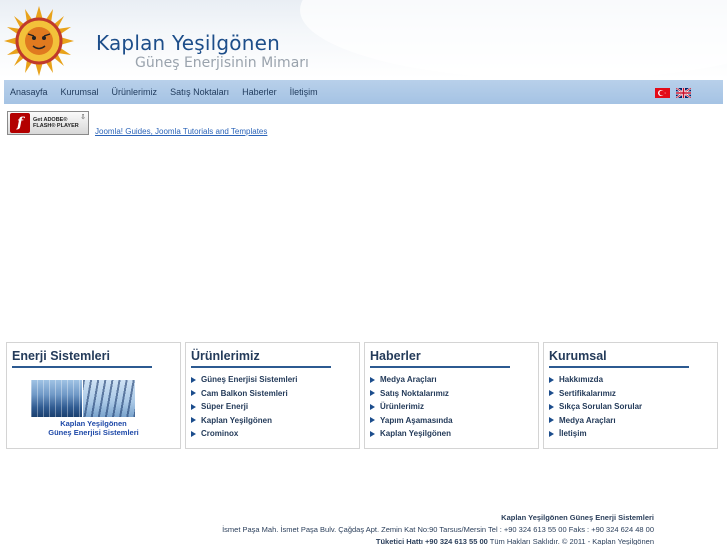 This screenshot has height=545, width=727. Describe the element at coordinates (578, 356) in the screenshot. I see `box-title: Kurumsal` at that location.